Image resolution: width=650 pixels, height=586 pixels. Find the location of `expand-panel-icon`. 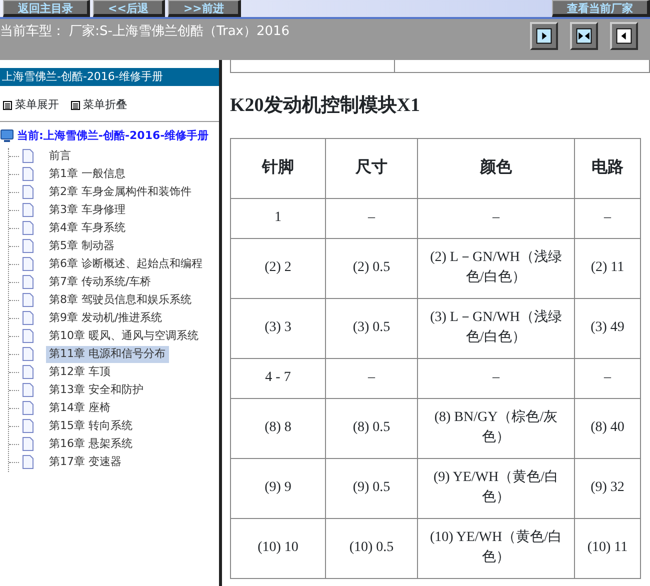

expand-panel-icon is located at coordinates (544, 36).